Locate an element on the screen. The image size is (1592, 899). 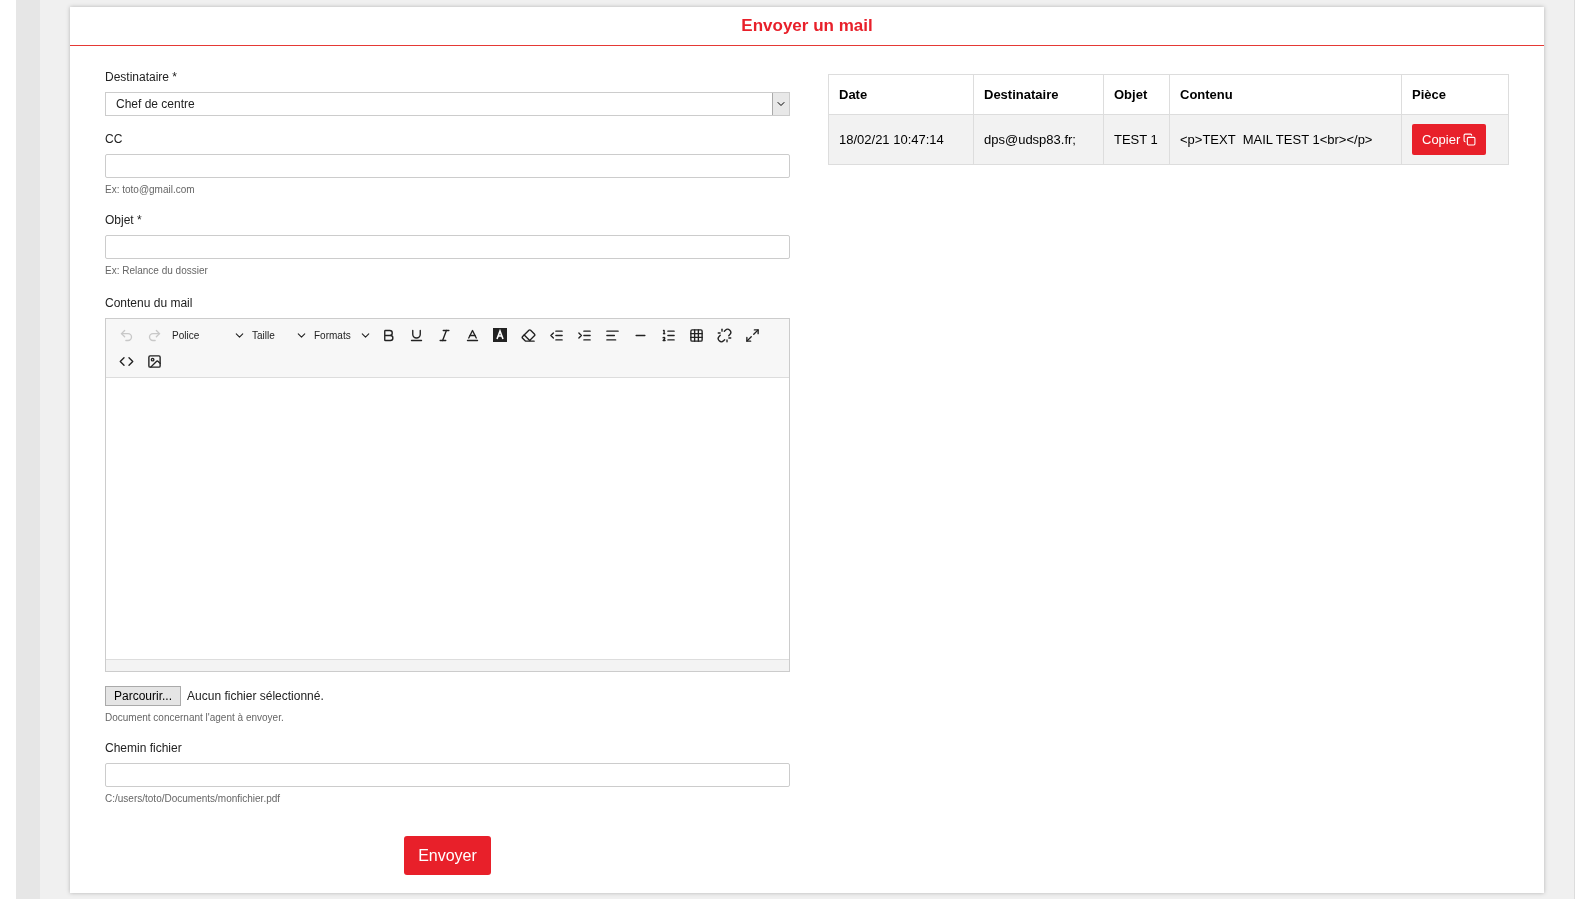
send-button: Envoyer is located at coordinates (447, 855).